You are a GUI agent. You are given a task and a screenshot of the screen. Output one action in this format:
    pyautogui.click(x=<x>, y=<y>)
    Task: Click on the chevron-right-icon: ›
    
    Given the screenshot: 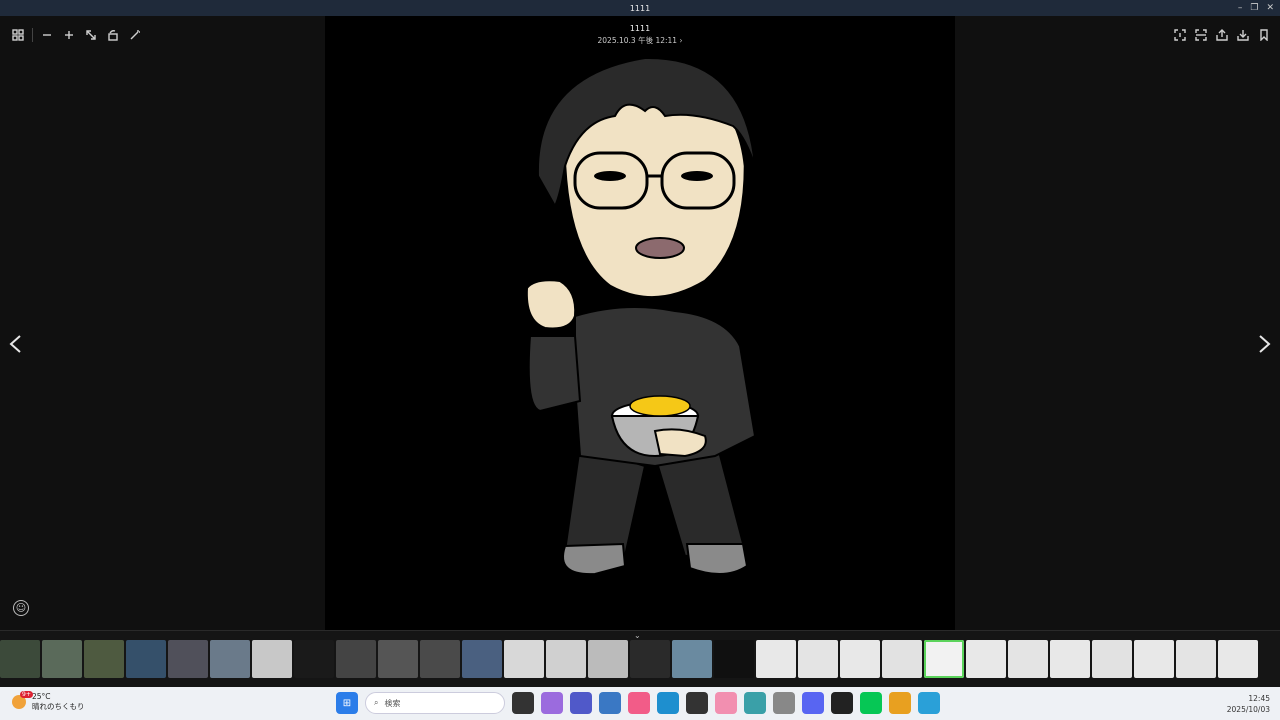 What is the action you would take?
    pyautogui.click(x=681, y=40)
    